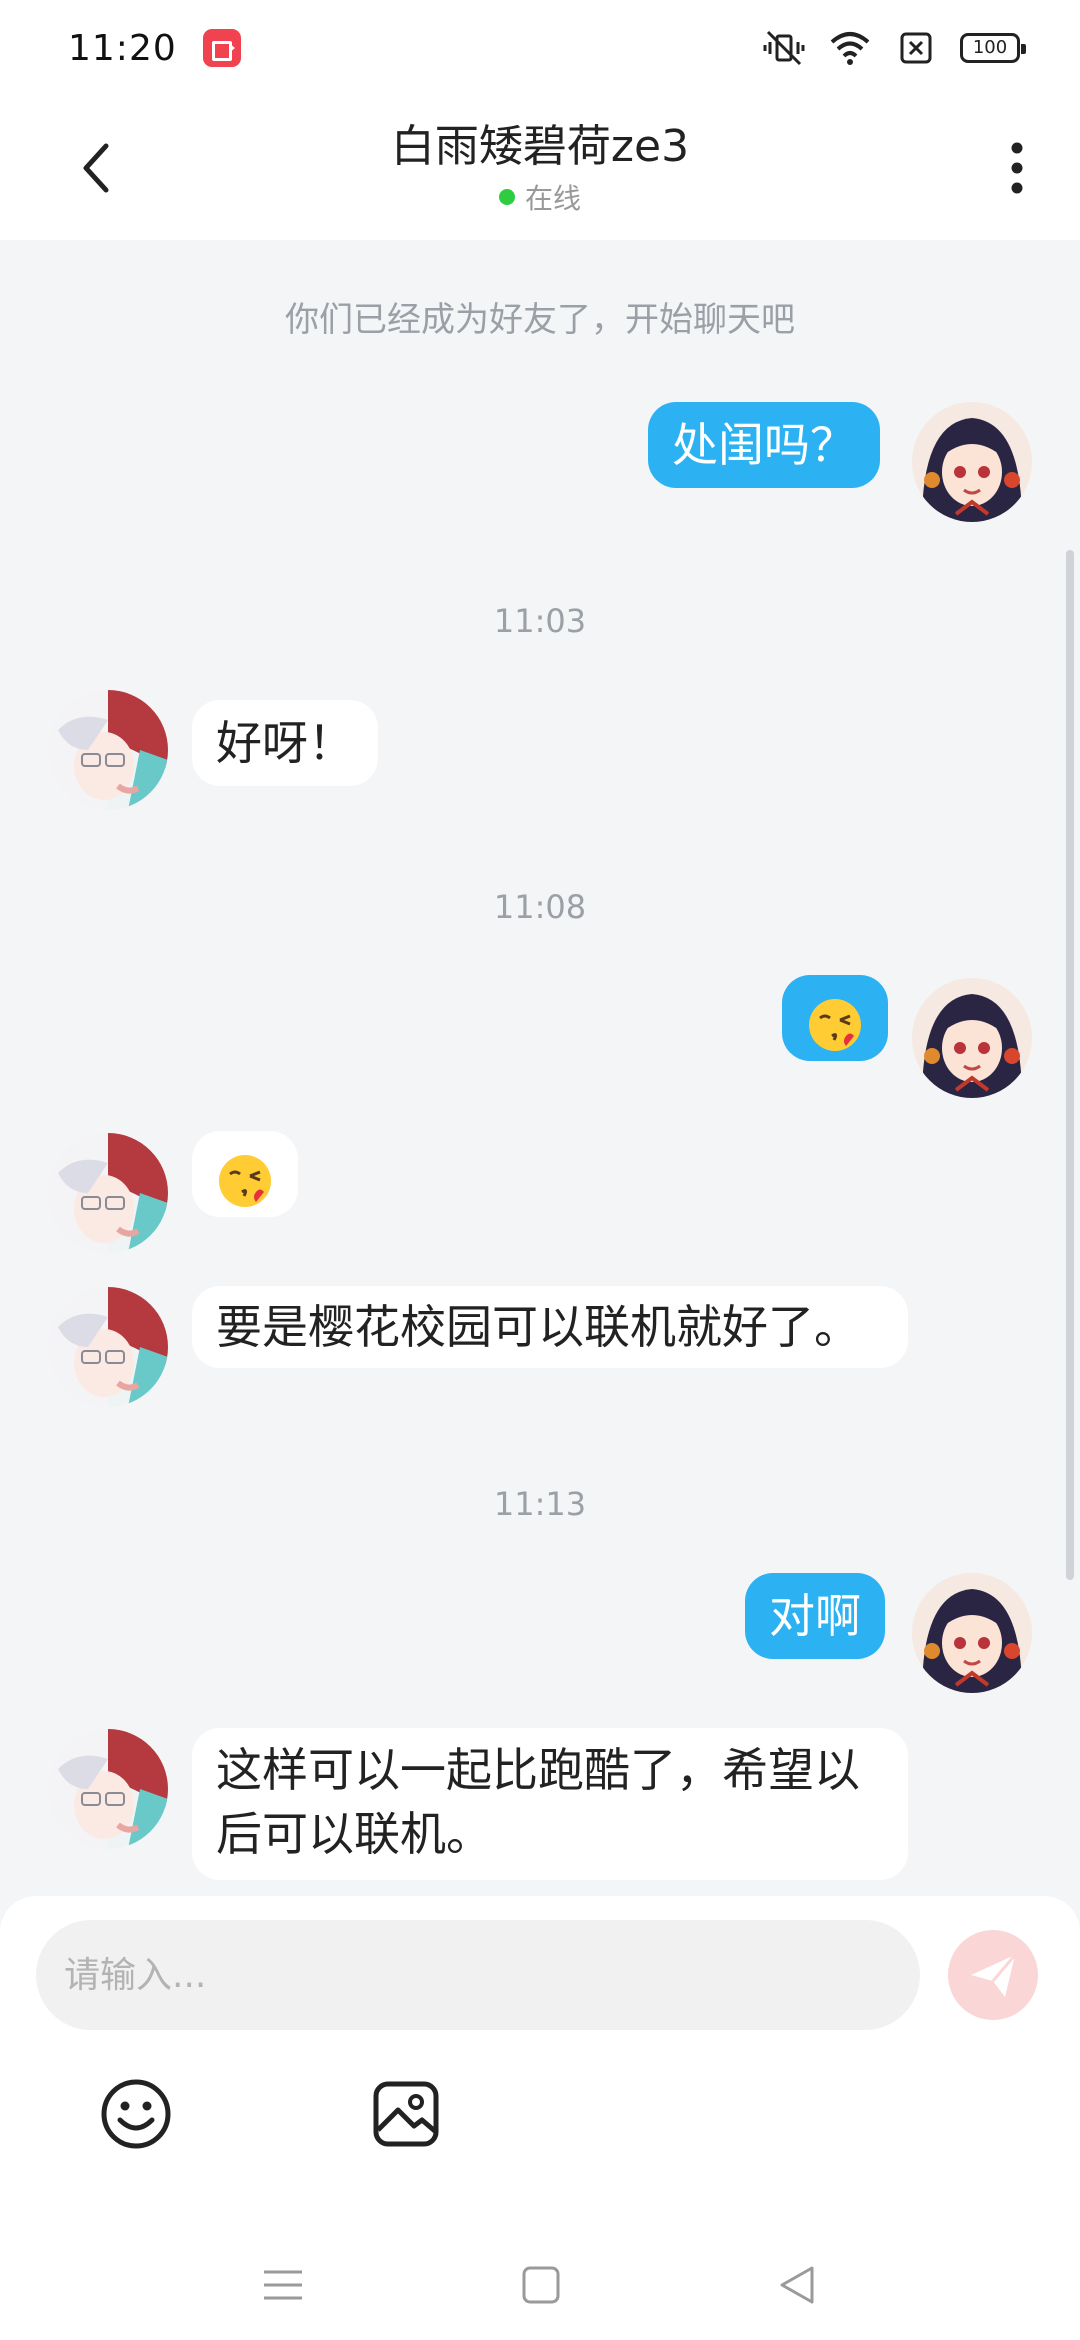 The height and width of the screenshot is (2340, 1080). Describe the element at coordinates (552, 198) in the screenshot. I see `presence-label: 在线` at that location.